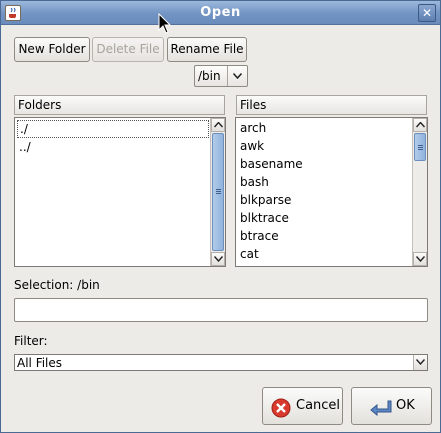  What do you see at coordinates (281, 407) in the screenshot?
I see `cancel-icon` at bounding box center [281, 407].